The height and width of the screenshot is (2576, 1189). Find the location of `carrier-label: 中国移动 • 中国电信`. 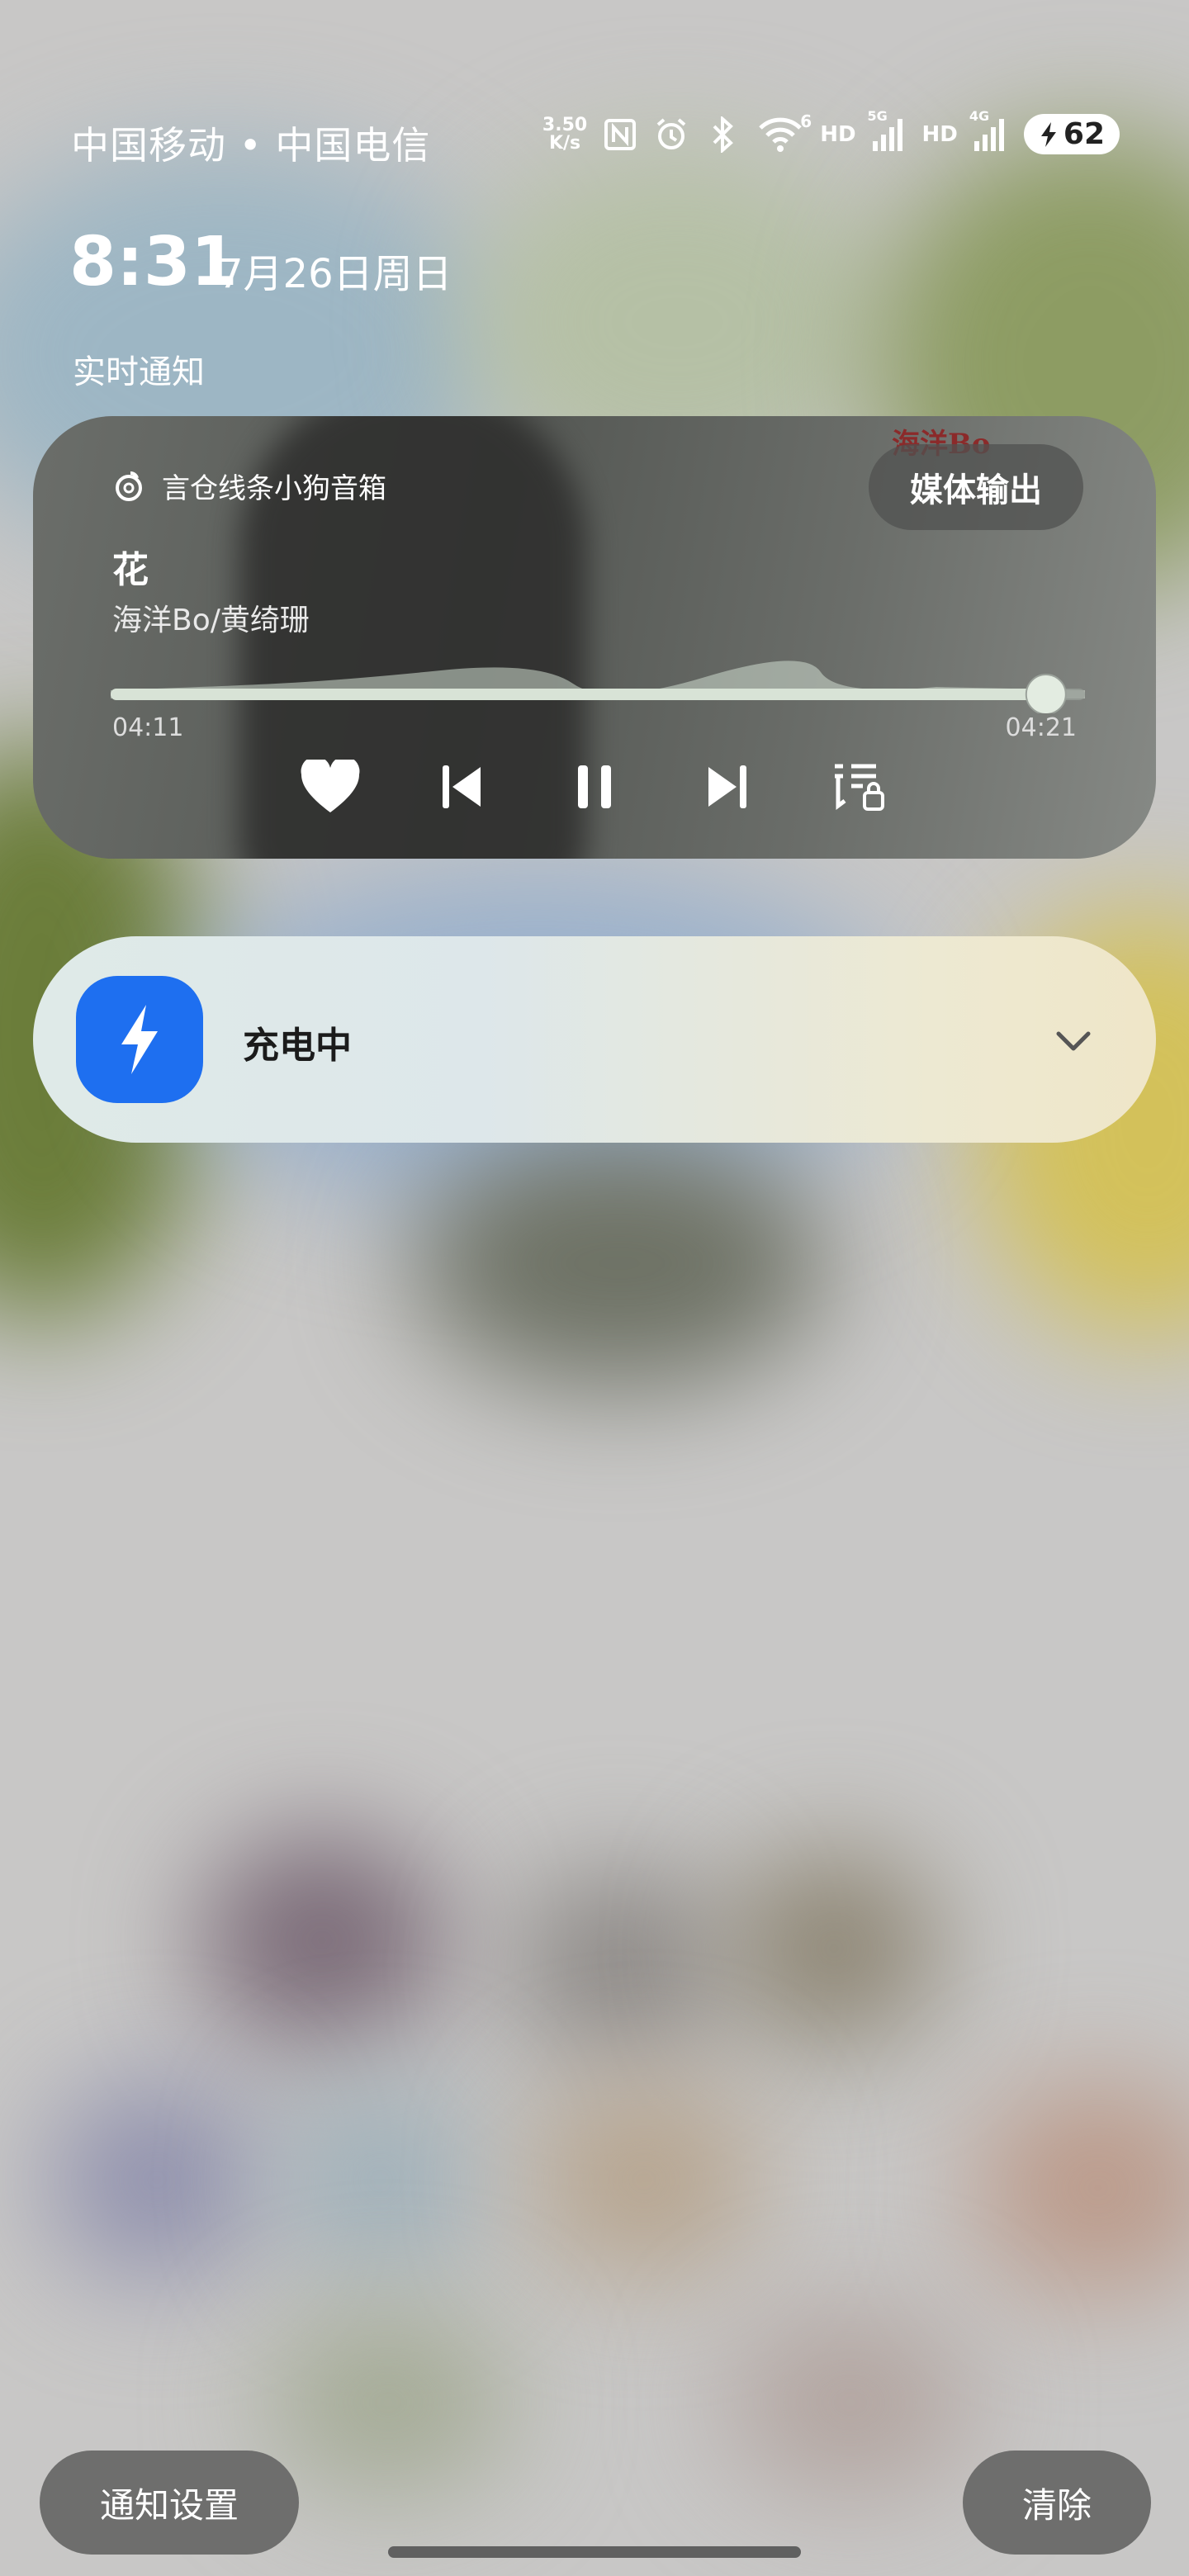

carrier-label: 中国移动 • 中国电信 is located at coordinates (251, 145).